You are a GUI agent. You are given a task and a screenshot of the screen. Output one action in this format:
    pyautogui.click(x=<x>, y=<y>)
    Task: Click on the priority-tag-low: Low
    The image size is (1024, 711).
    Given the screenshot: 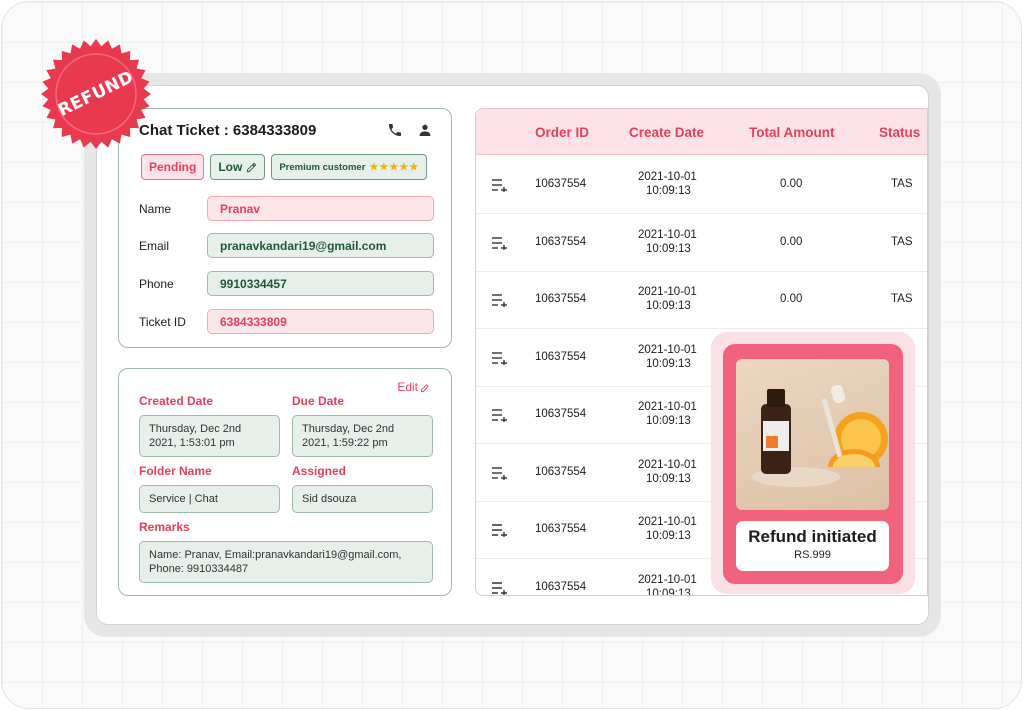 What is the action you would take?
    pyautogui.click(x=238, y=167)
    